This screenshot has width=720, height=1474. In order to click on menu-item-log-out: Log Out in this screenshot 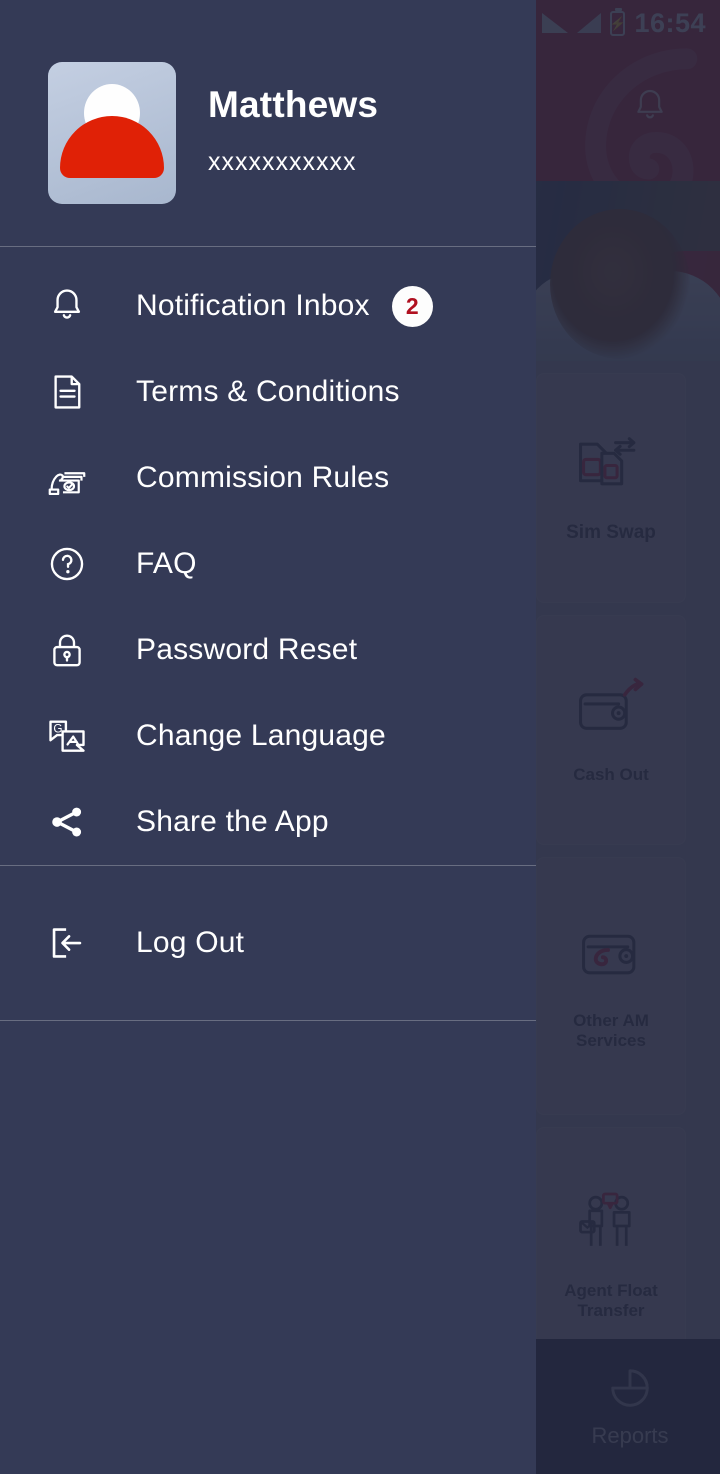, I will do `click(268, 943)`.